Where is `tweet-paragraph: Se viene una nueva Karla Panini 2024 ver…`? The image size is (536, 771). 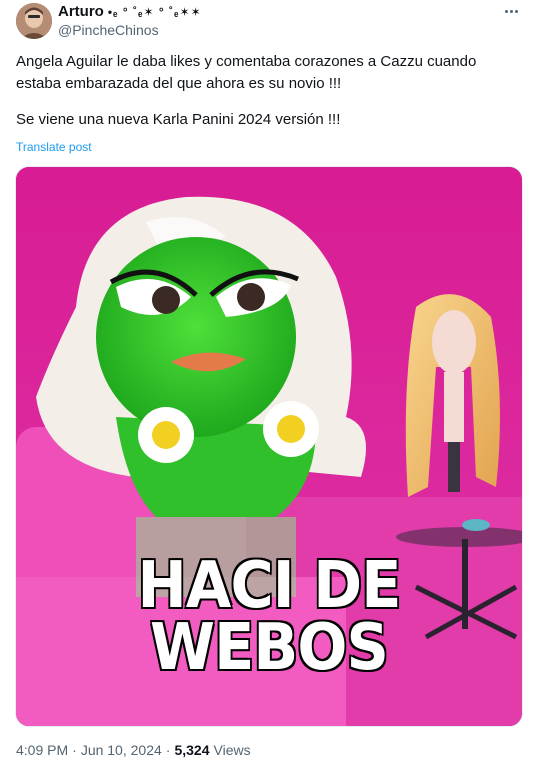
tweet-paragraph: Se viene una nueva Karla Panini 2024 ver… is located at coordinates (178, 119).